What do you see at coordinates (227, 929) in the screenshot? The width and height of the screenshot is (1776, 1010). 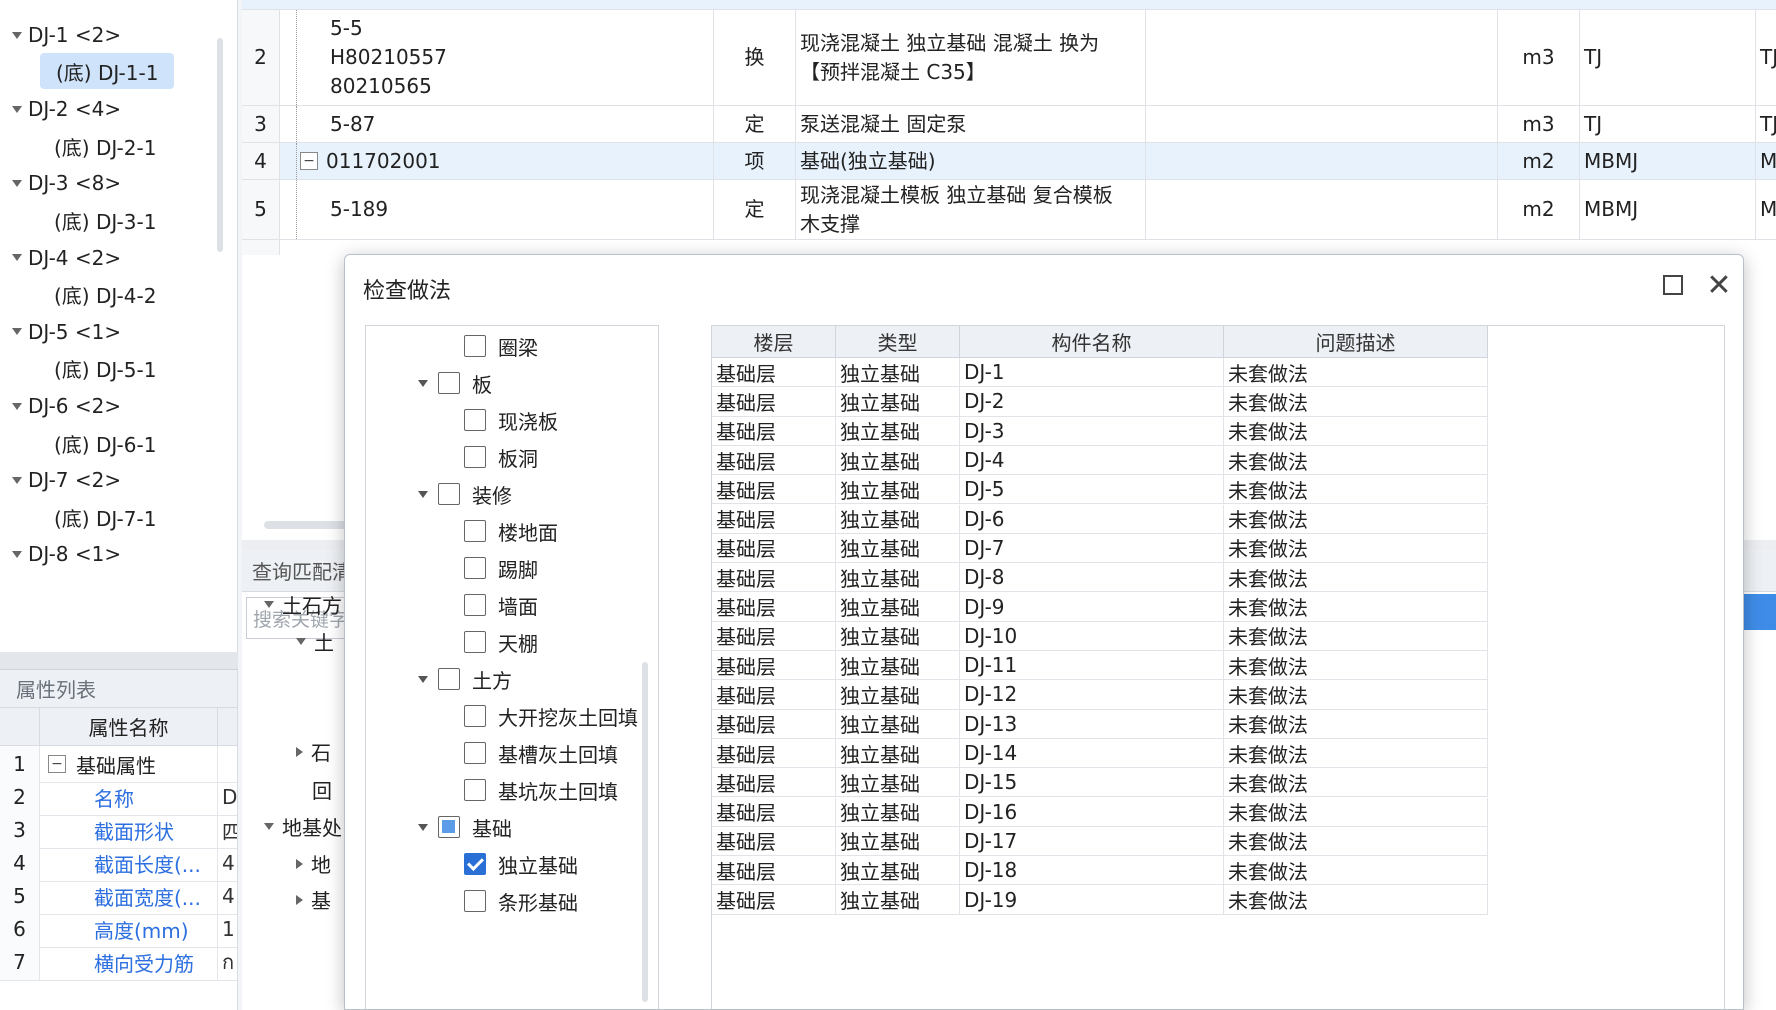 I see `property-value: 1` at bounding box center [227, 929].